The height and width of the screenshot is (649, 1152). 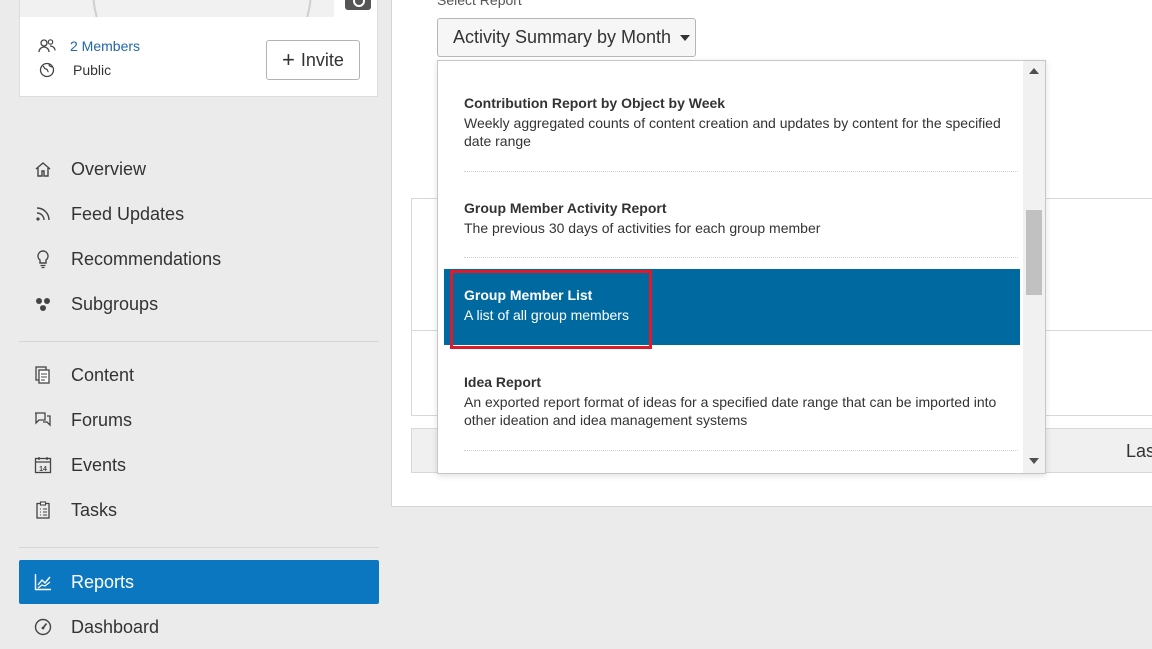 I want to click on sidebar-item-forums: Forums, so click(x=199, y=420).